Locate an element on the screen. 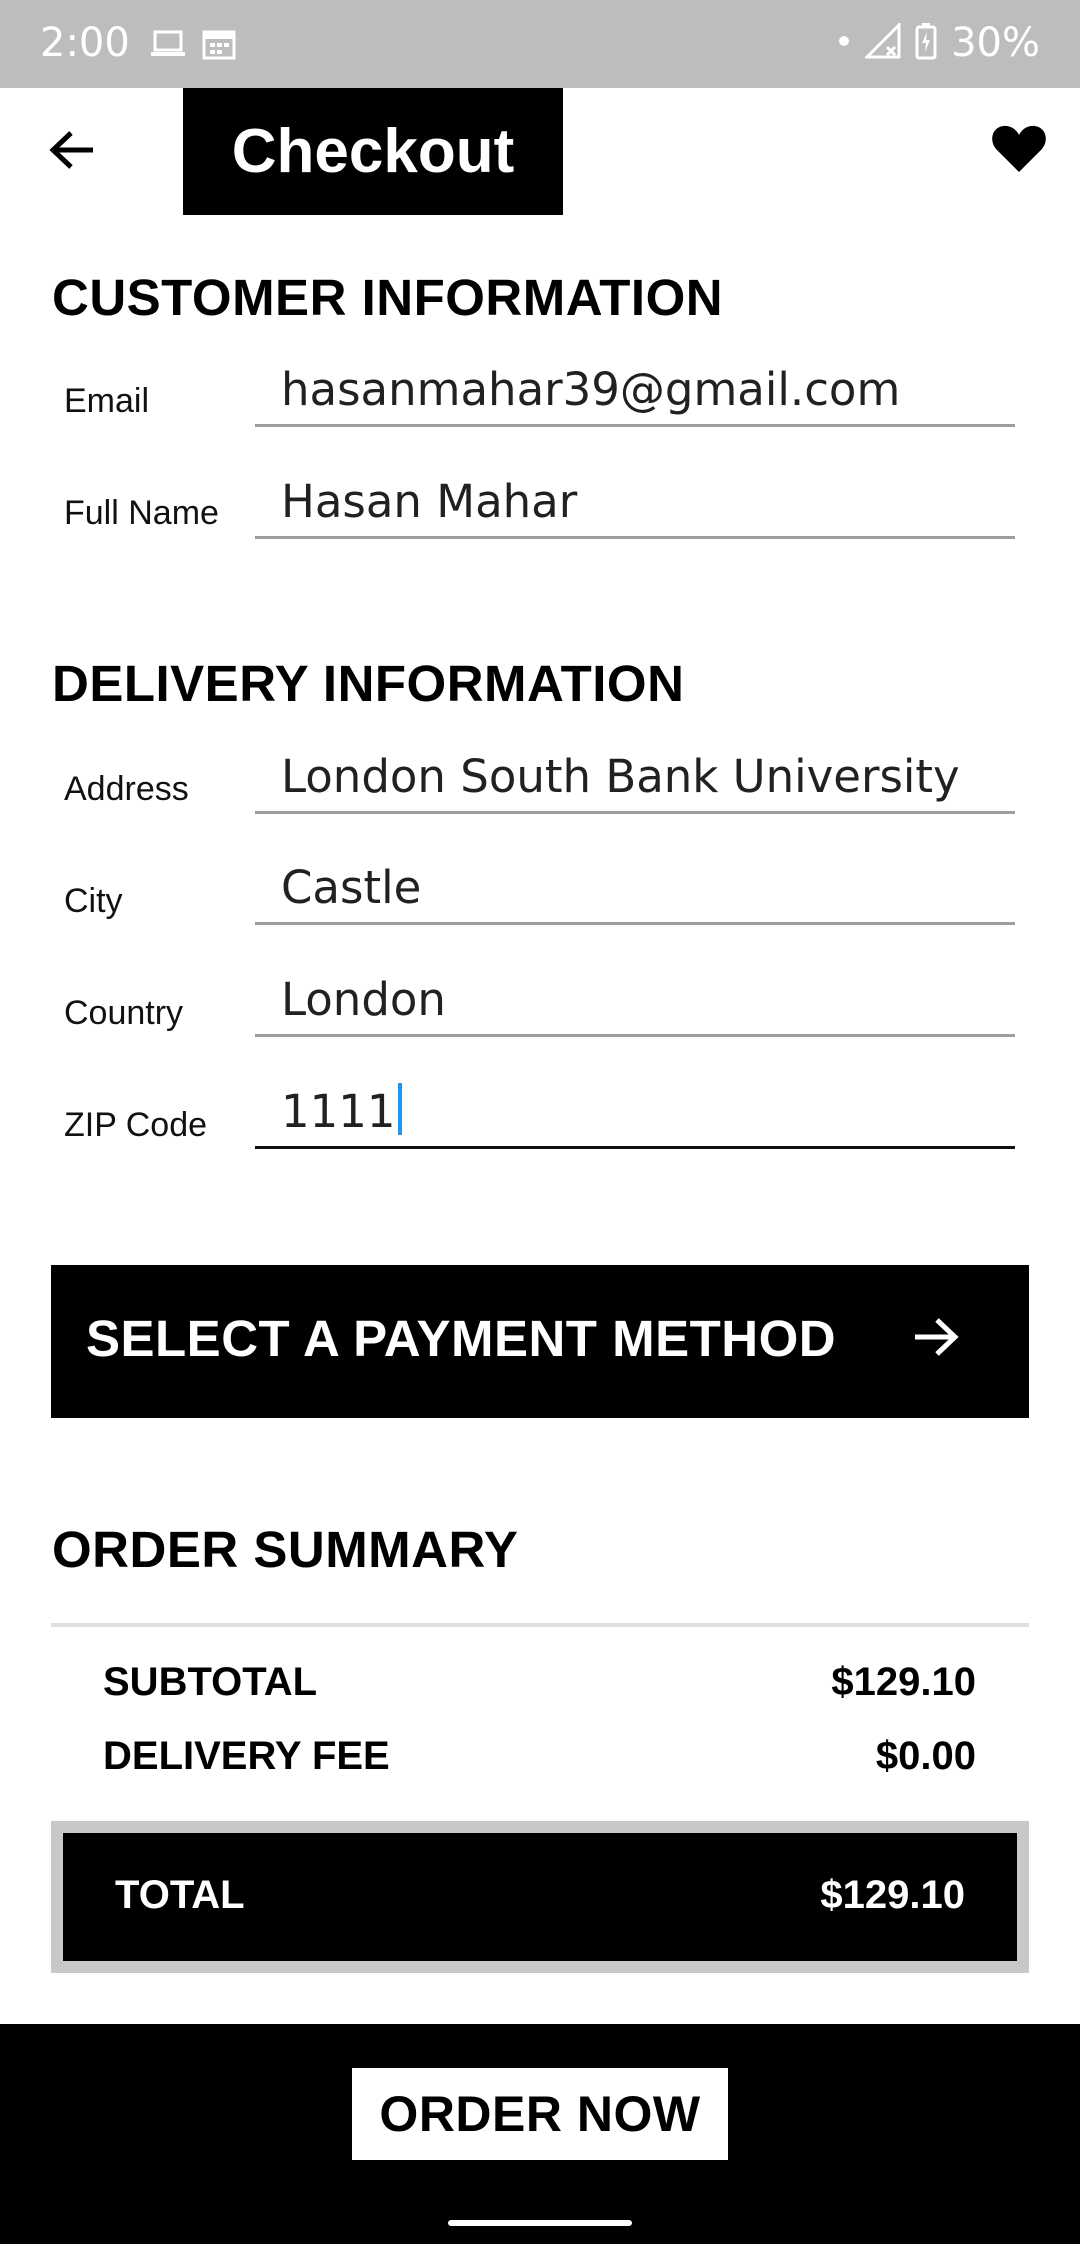  app-bar: Checkout is located at coordinates (540, 152).